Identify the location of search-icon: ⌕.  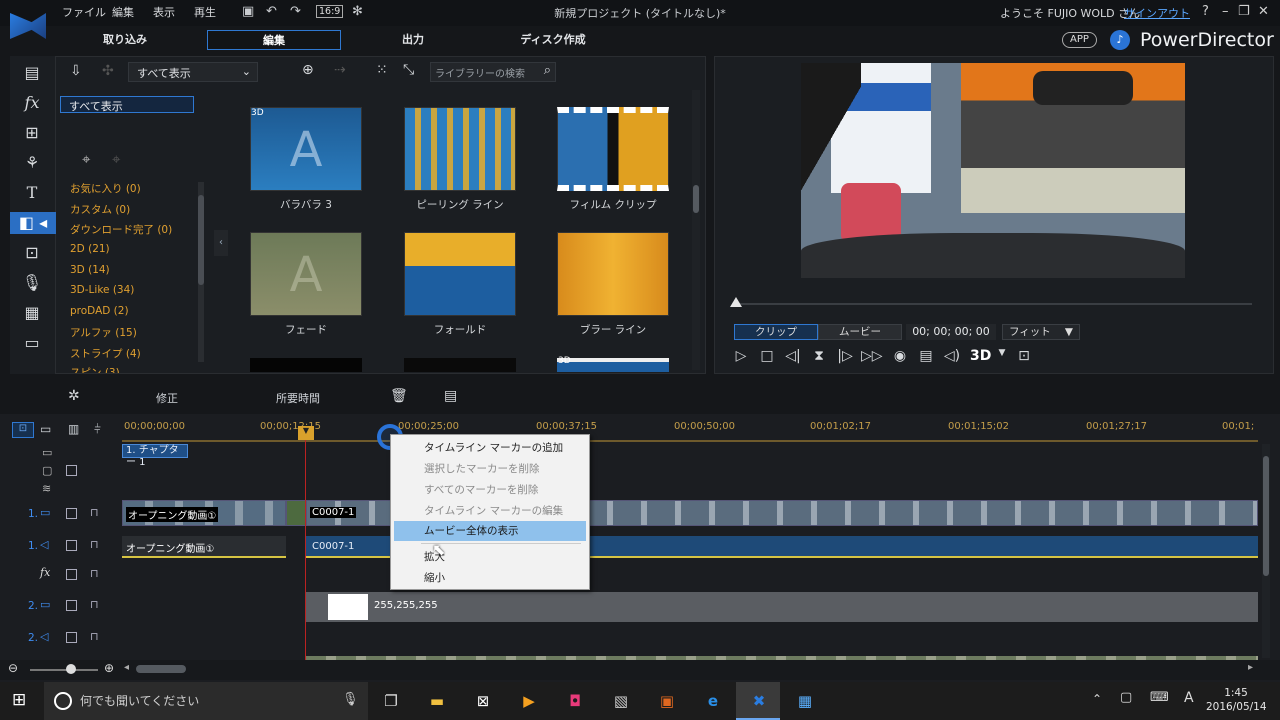
(547, 70).